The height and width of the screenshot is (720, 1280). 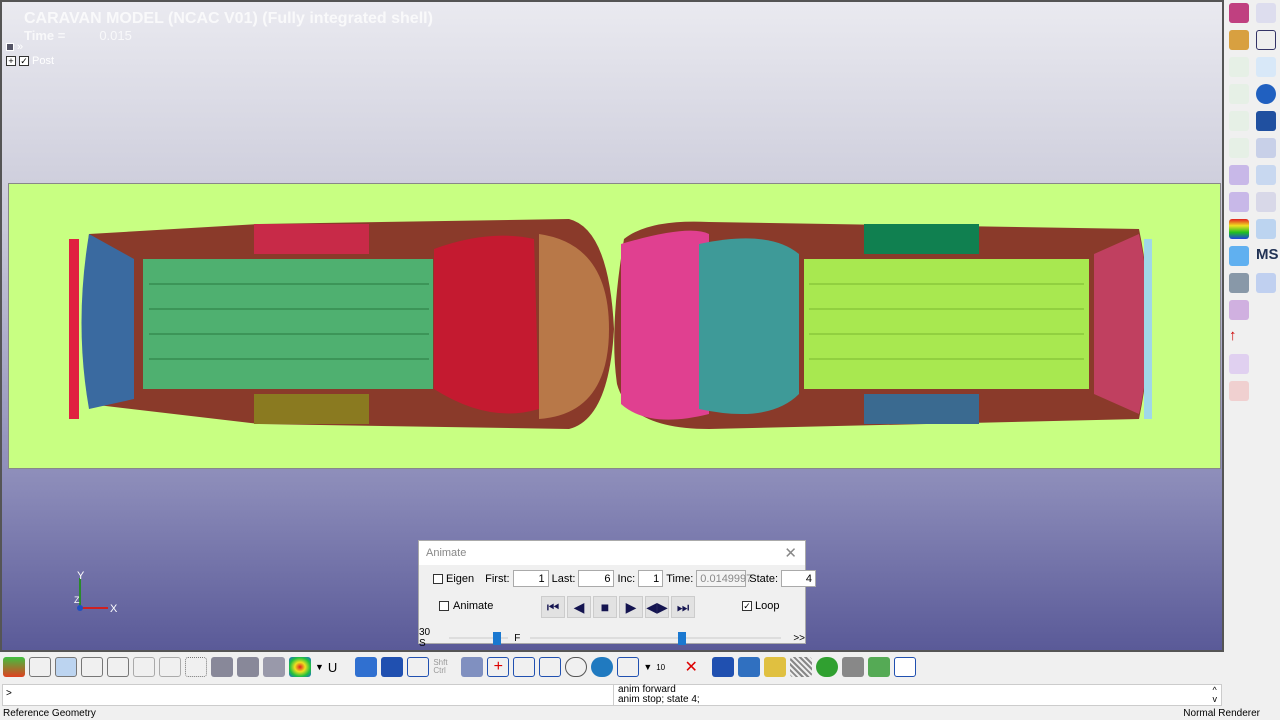 I want to click on shift-ctrl-label: Shft Ctrl, so click(x=440, y=666).